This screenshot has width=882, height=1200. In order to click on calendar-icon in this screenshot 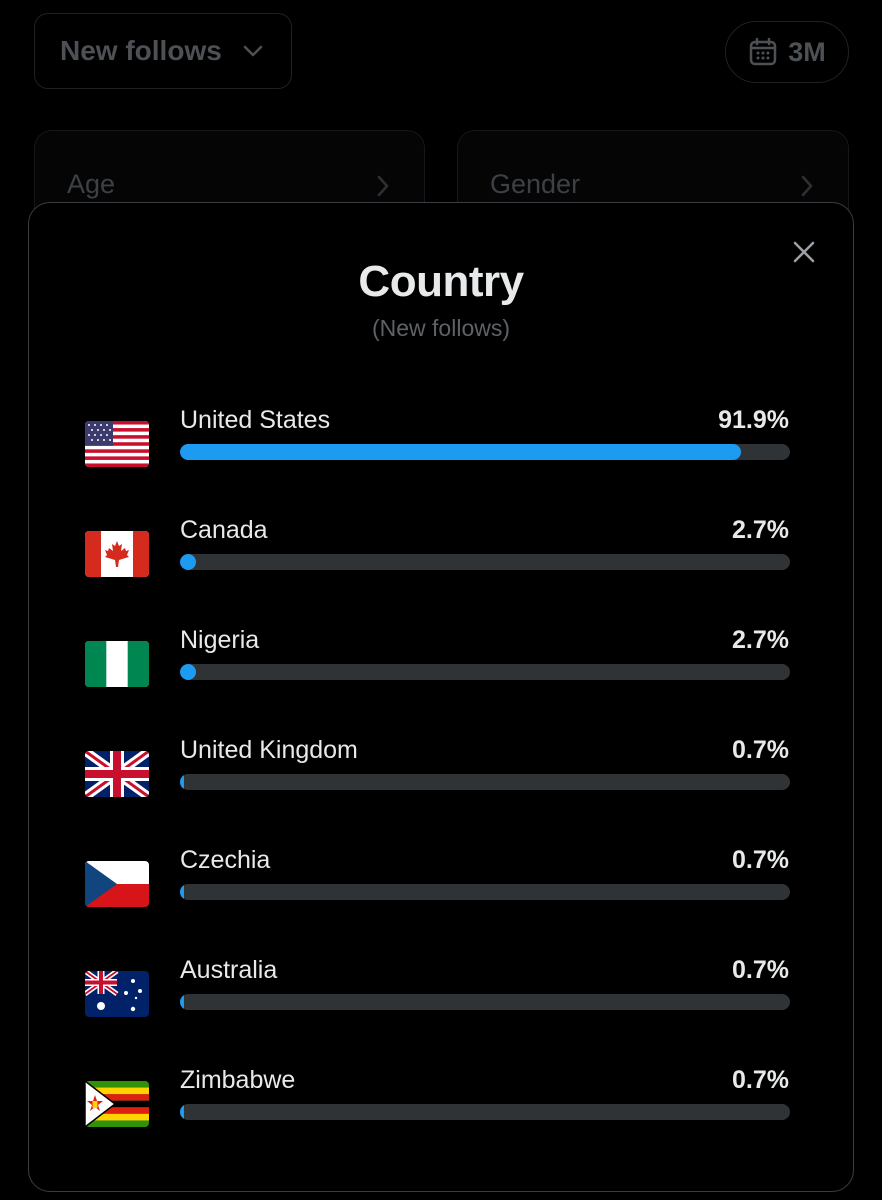, I will do `click(763, 51)`.